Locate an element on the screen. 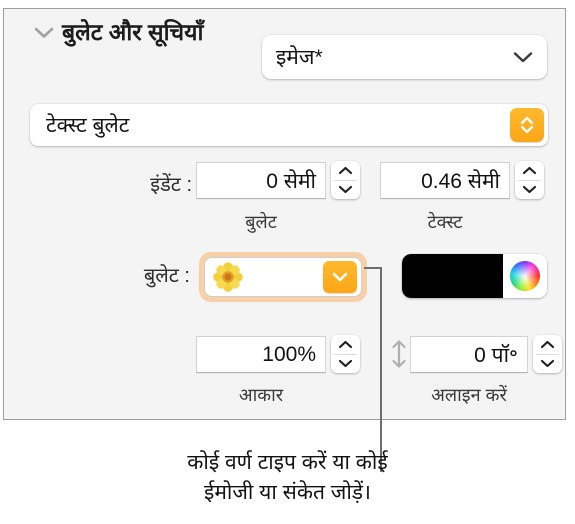 Image resolution: width=575 pixels, height=524 pixels. bullet-size-field: 100% is located at coordinates (261, 354).